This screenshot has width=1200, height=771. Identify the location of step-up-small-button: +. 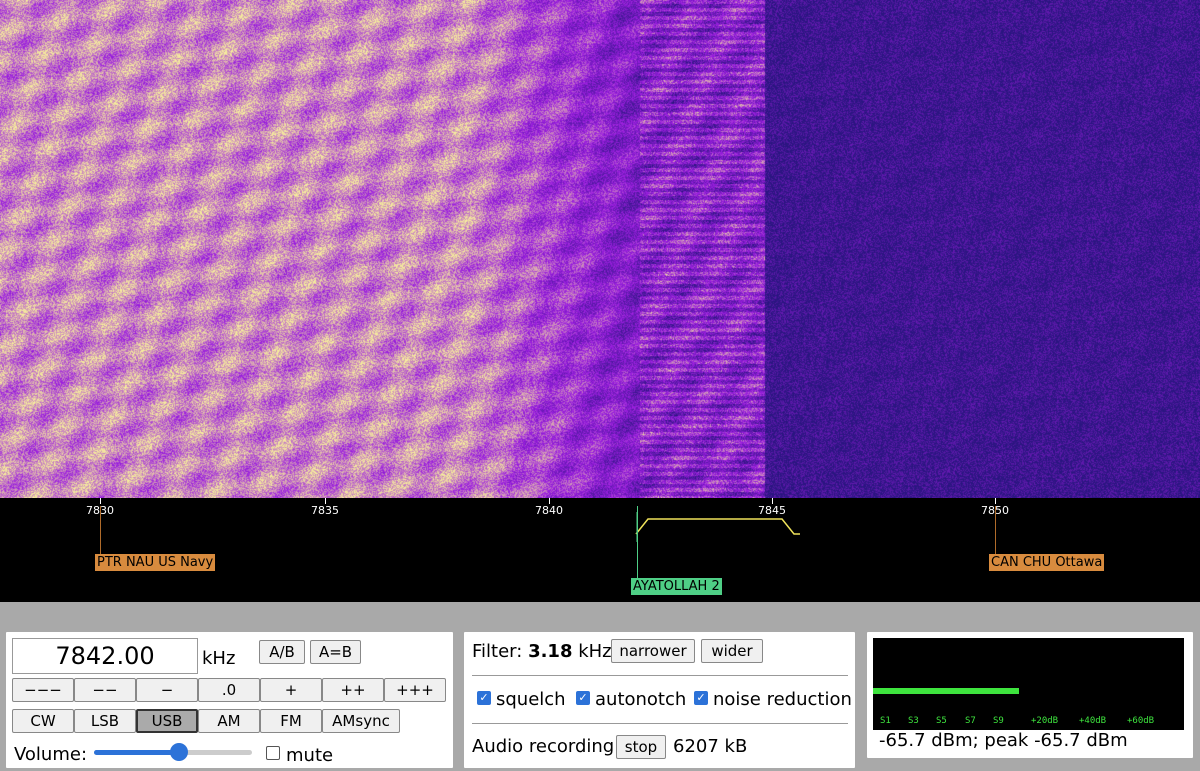
(291, 690).